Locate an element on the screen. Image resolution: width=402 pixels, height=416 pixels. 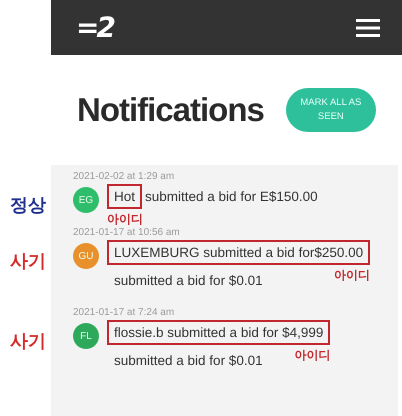
avatar: EG is located at coordinates (86, 200).